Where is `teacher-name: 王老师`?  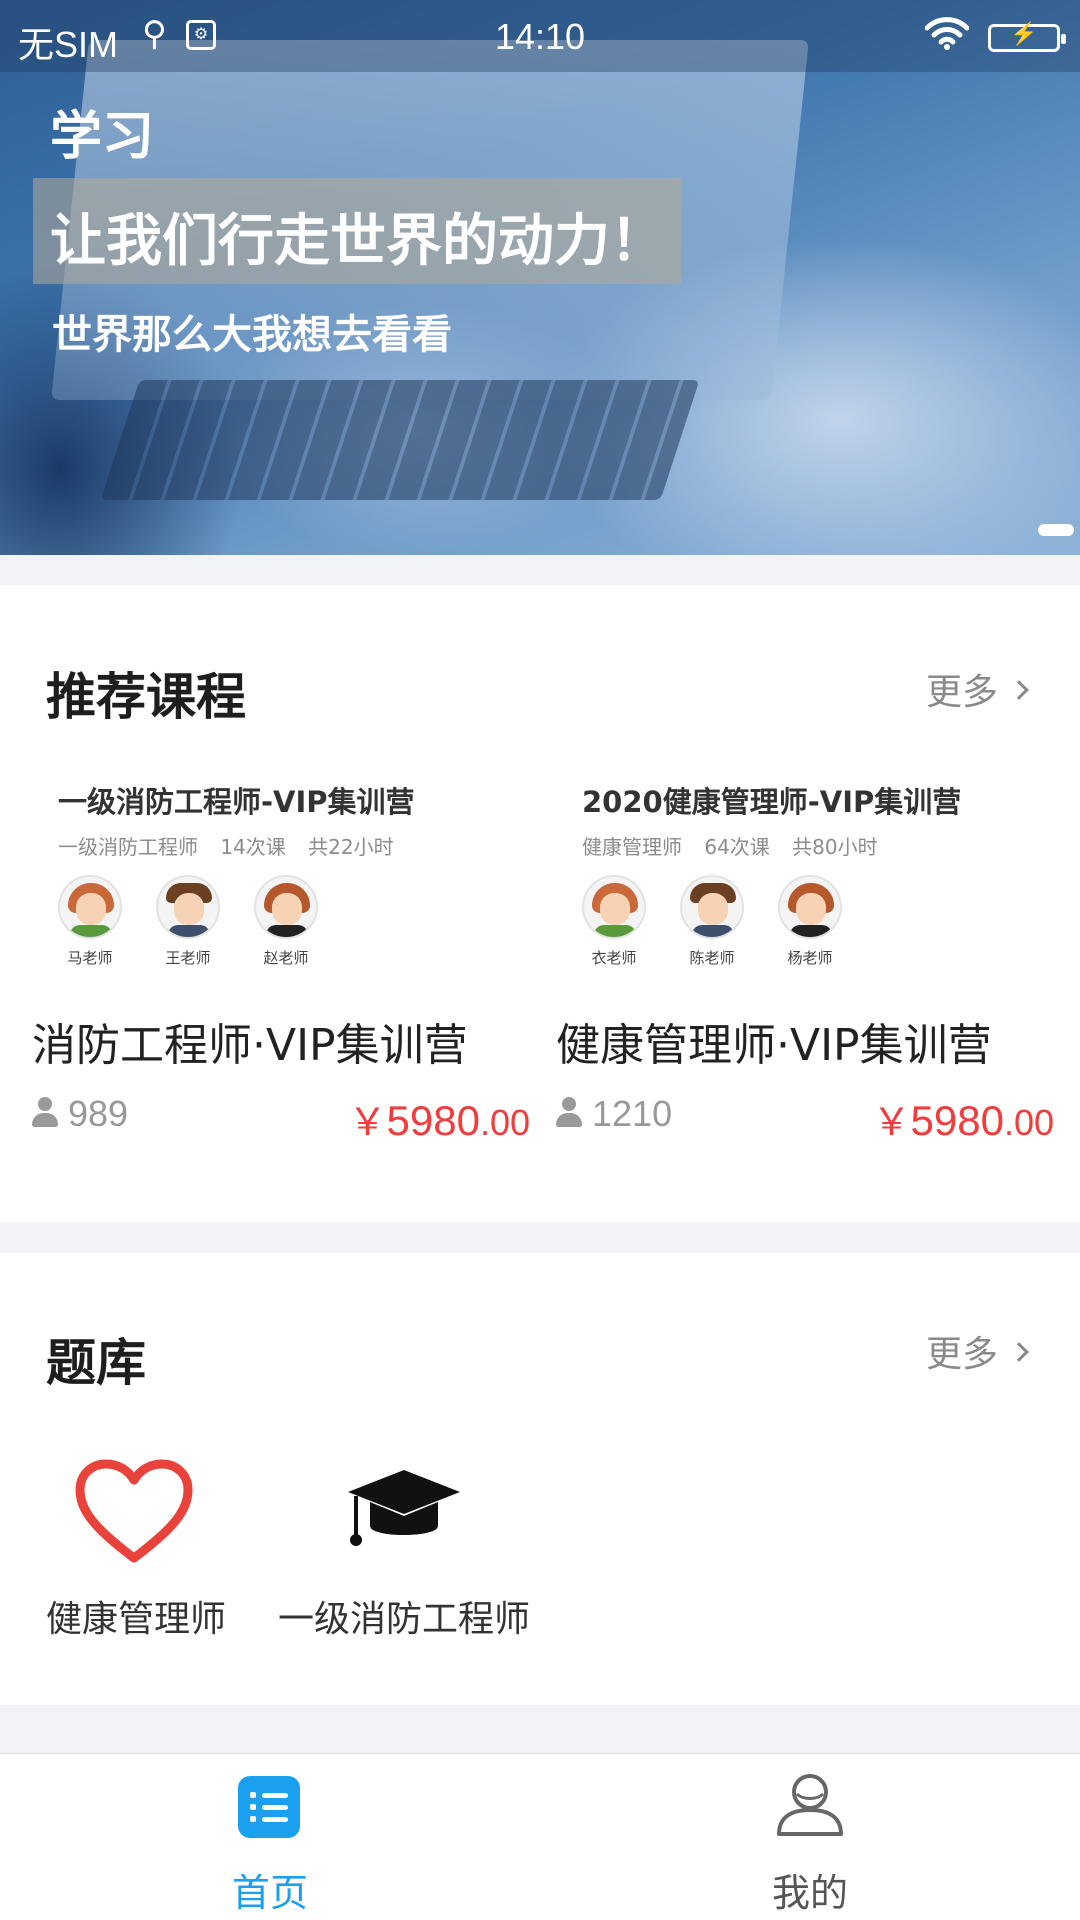 teacher-name: 王老师 is located at coordinates (188, 958).